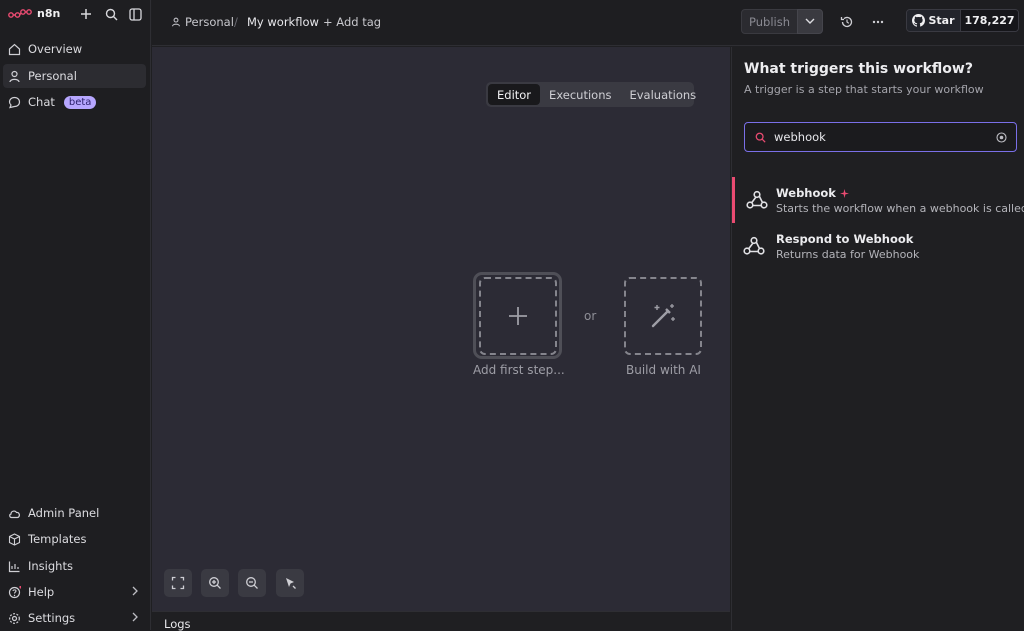 The height and width of the screenshot is (631, 1024). I want to click on breadcrumb-project: Personal, so click(202, 22).